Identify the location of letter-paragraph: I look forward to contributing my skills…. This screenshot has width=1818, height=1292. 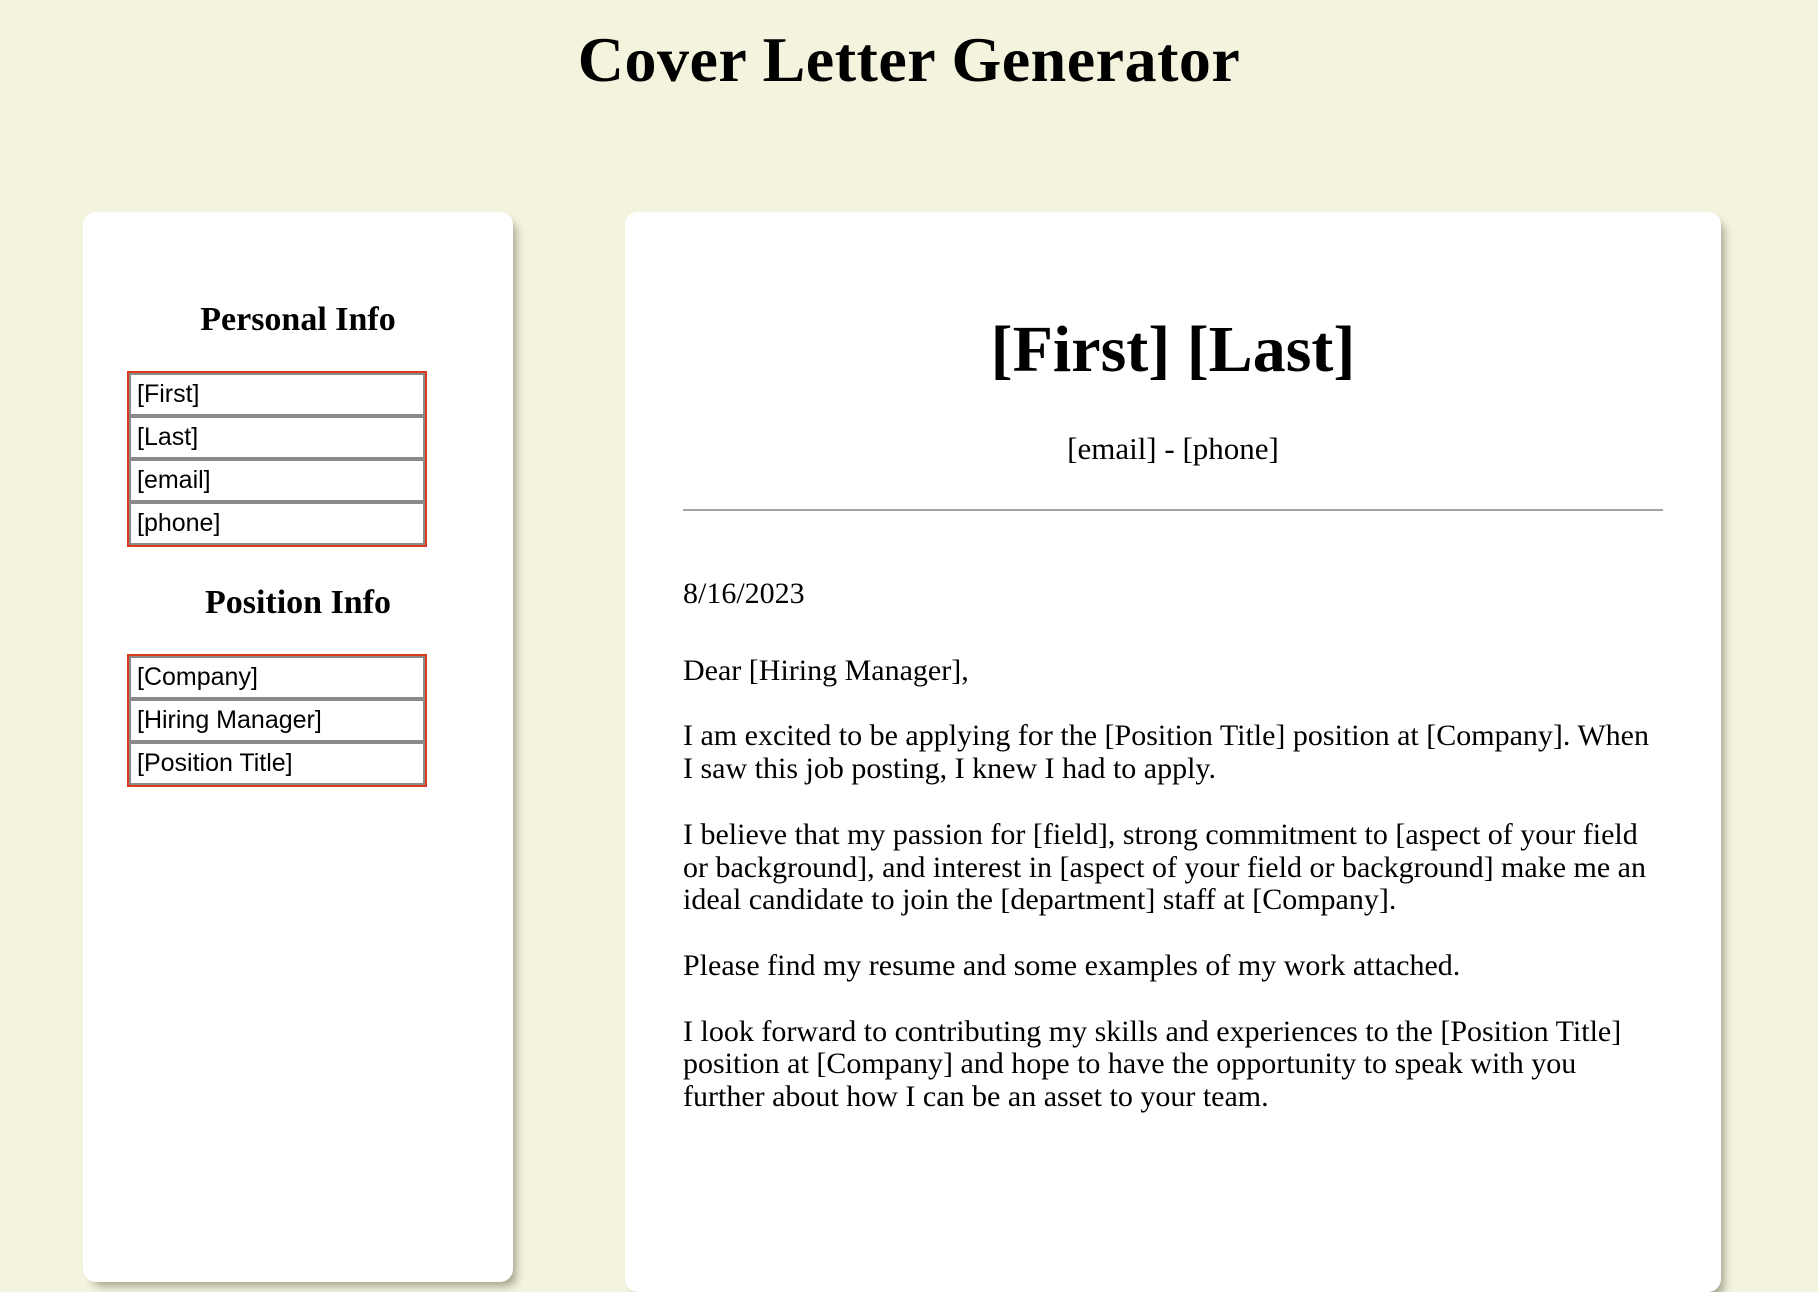
(1152, 1063).